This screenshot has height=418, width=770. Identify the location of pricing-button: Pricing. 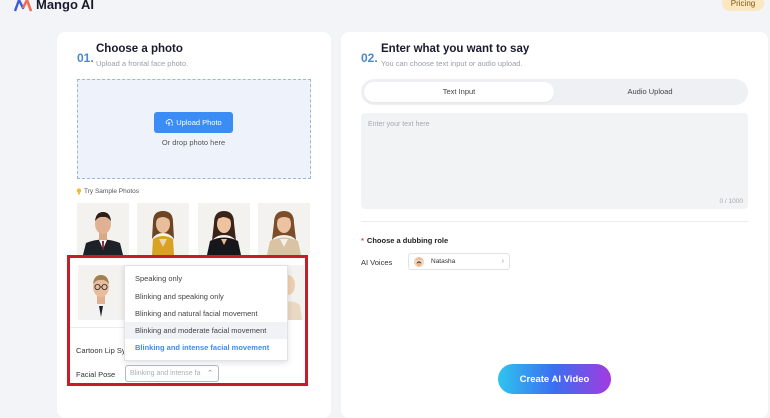
(743, 5).